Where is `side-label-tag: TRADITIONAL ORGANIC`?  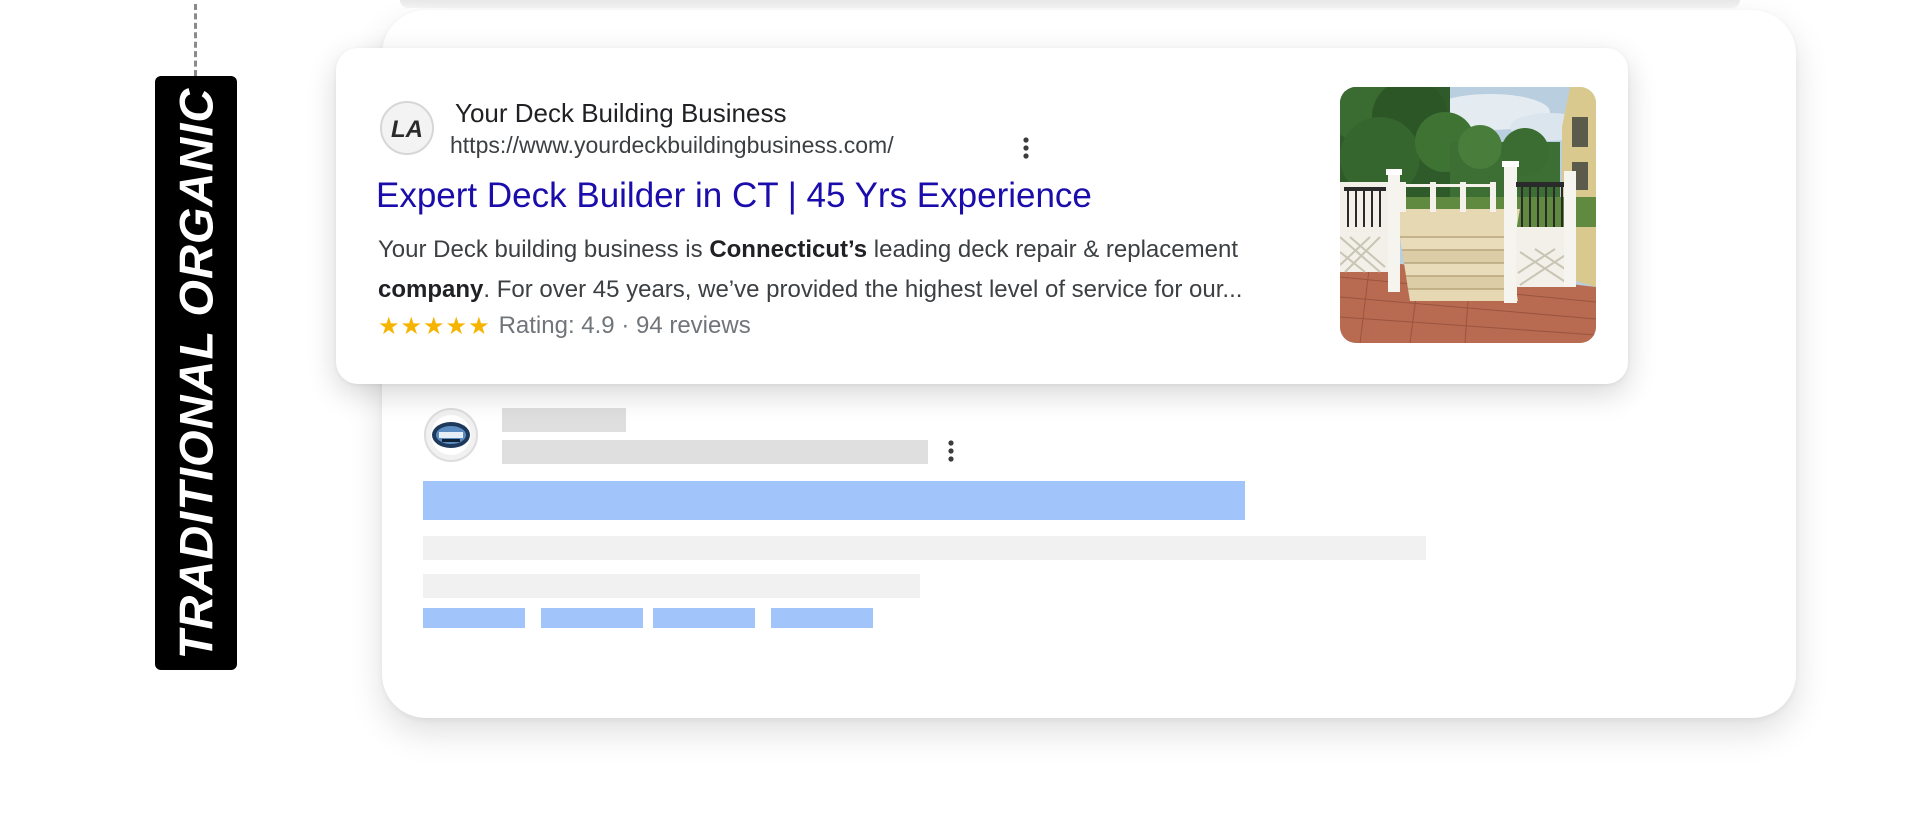 side-label-tag: TRADITIONAL ORGANIC is located at coordinates (196, 373).